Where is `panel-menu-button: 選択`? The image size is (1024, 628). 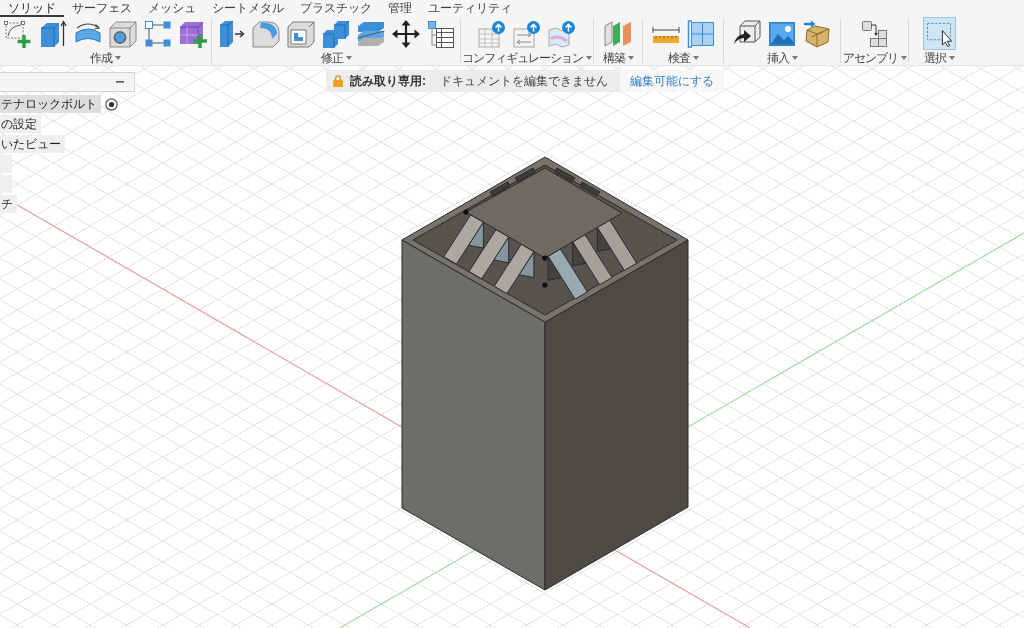
panel-menu-button: 選択 is located at coordinates (939, 57).